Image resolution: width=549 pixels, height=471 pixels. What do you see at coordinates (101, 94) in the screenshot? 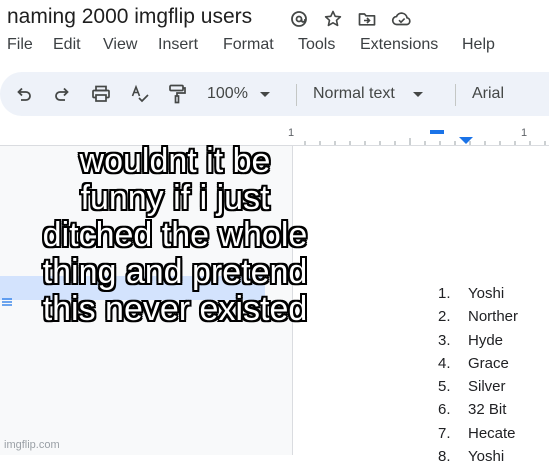
I see `print-icon` at bounding box center [101, 94].